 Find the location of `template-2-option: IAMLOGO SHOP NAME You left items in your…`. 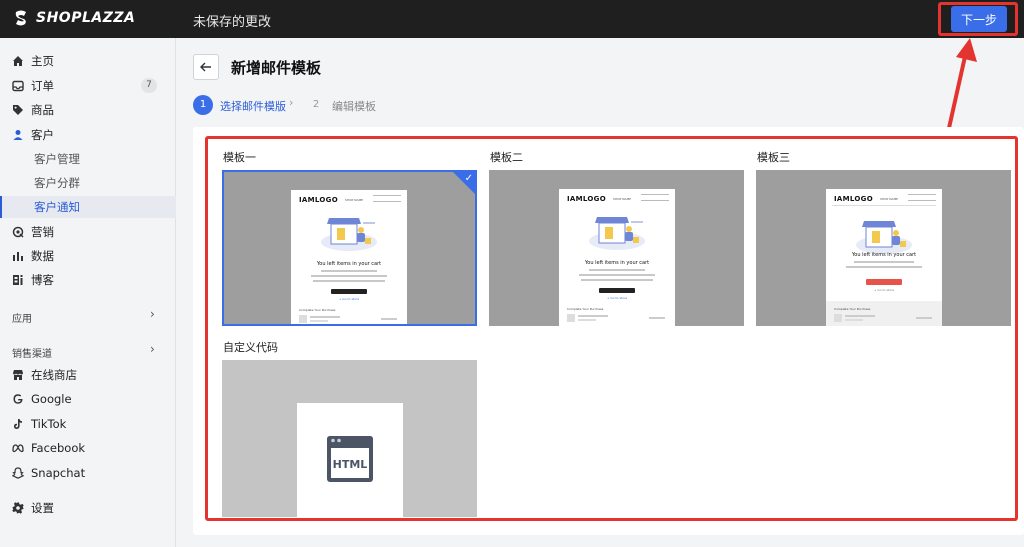

template-2-option: IAMLOGO SHOP NAME You left items in your… is located at coordinates (616, 248).